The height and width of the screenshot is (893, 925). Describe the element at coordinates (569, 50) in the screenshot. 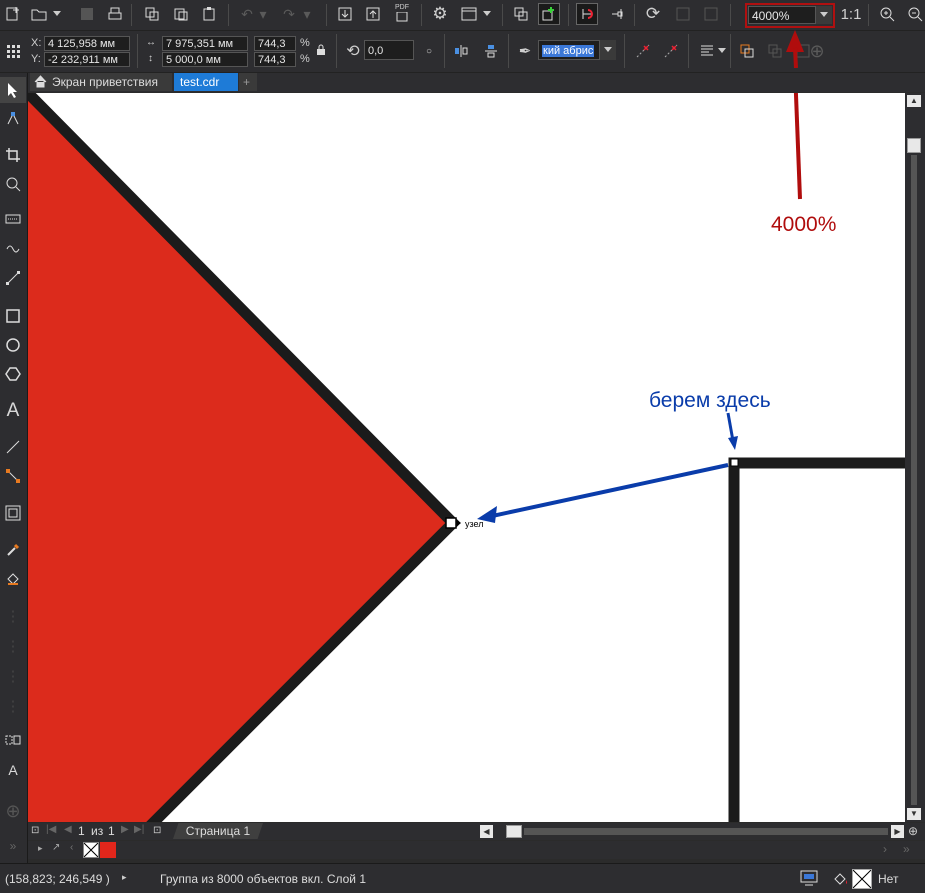

I see `outline-width-select: кий абрис` at that location.